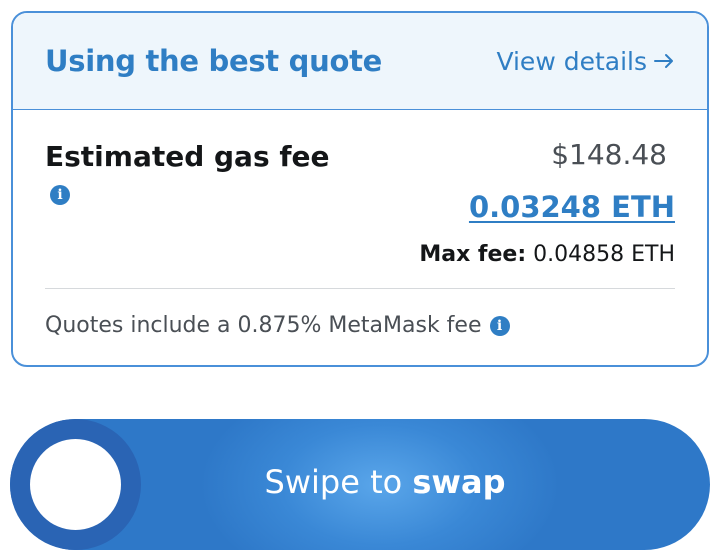  What do you see at coordinates (663, 61) in the screenshot?
I see `arrow-right-icon` at bounding box center [663, 61].